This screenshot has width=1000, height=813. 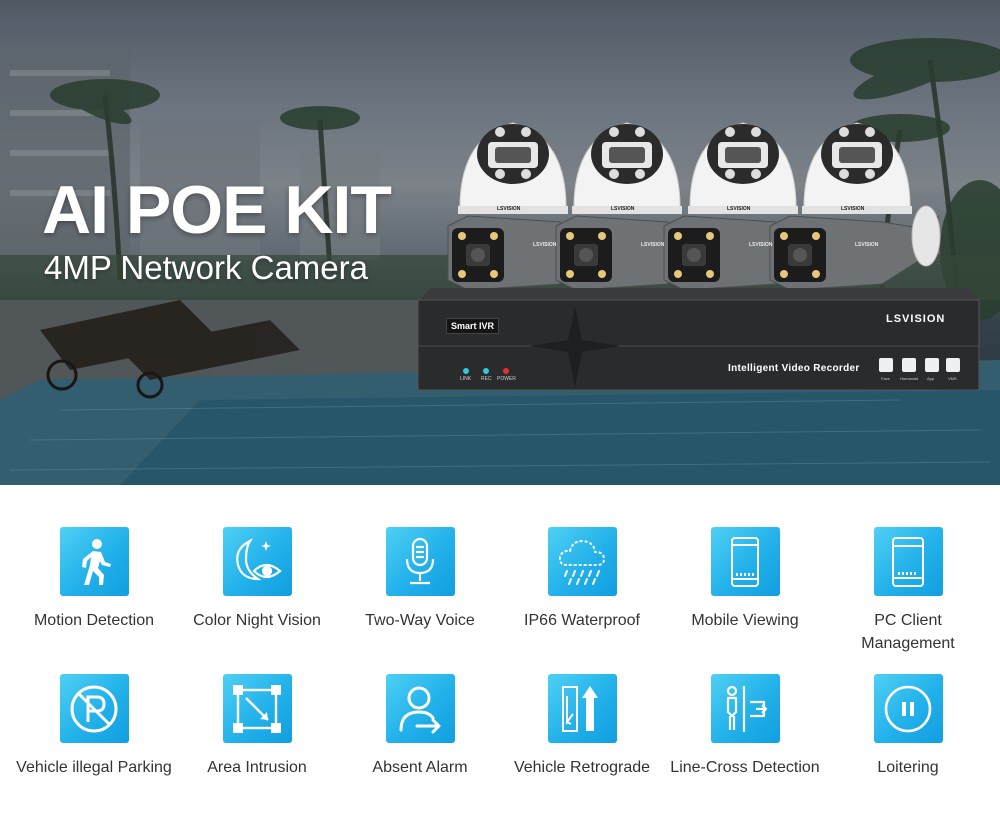 I want to click on feature-absent-alarm: Absent Alarm, so click(x=420, y=726).